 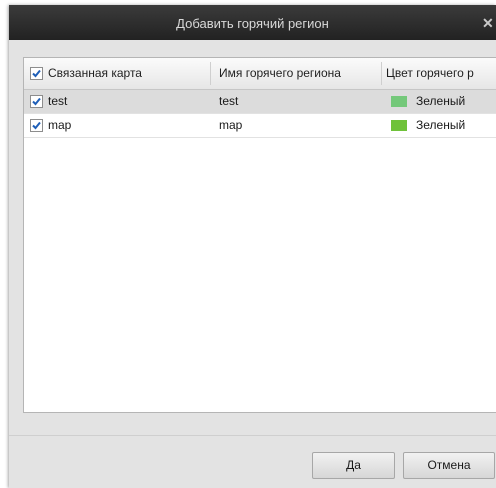 I want to click on title-bar: Добавить горячий регион ✕, so click(x=252, y=22).